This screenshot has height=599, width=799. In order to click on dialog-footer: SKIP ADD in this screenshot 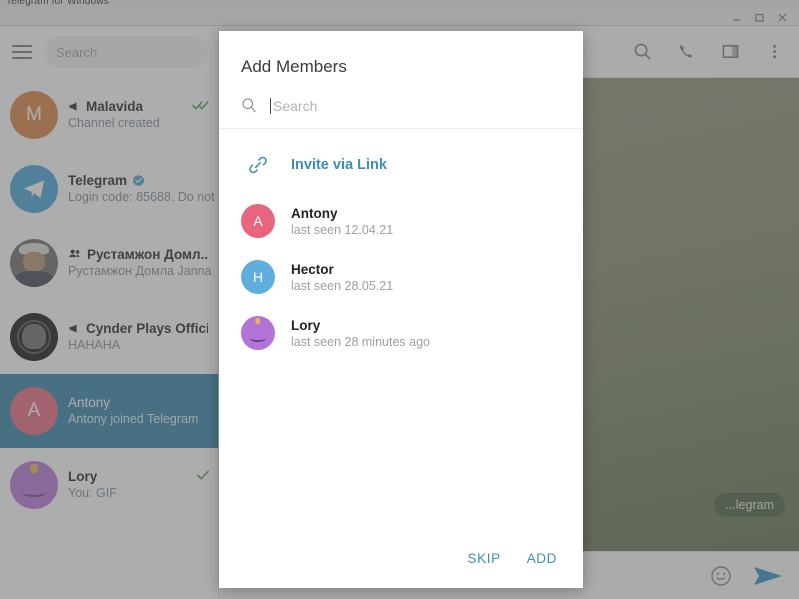, I will do `click(401, 558)`.